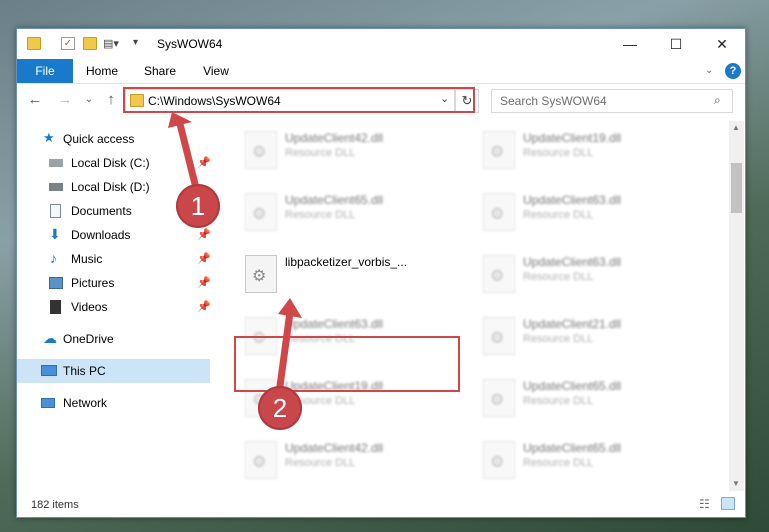  Describe the element at coordinates (198, 206) in the screenshot. I see `step-1-badge: 1` at that location.